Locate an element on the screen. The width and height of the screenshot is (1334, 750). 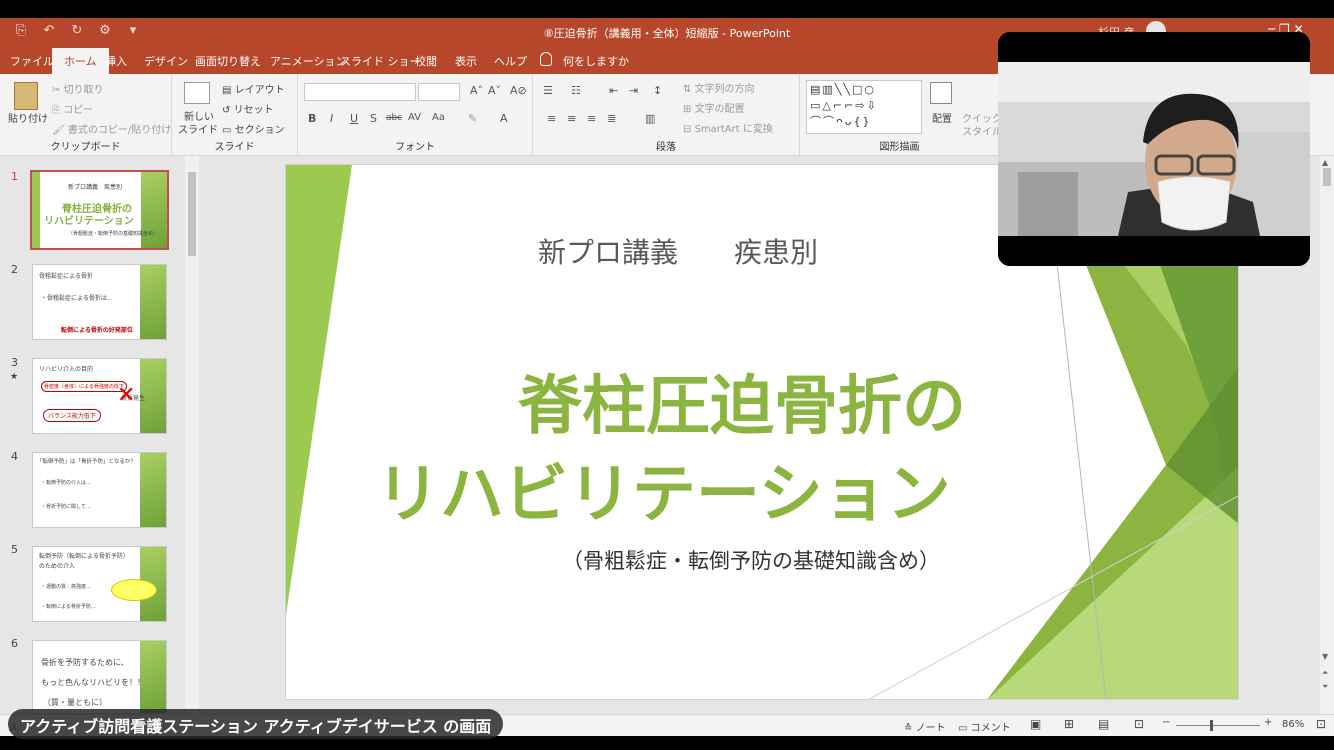
zoom-slider-knob is located at coordinates (1211, 725).